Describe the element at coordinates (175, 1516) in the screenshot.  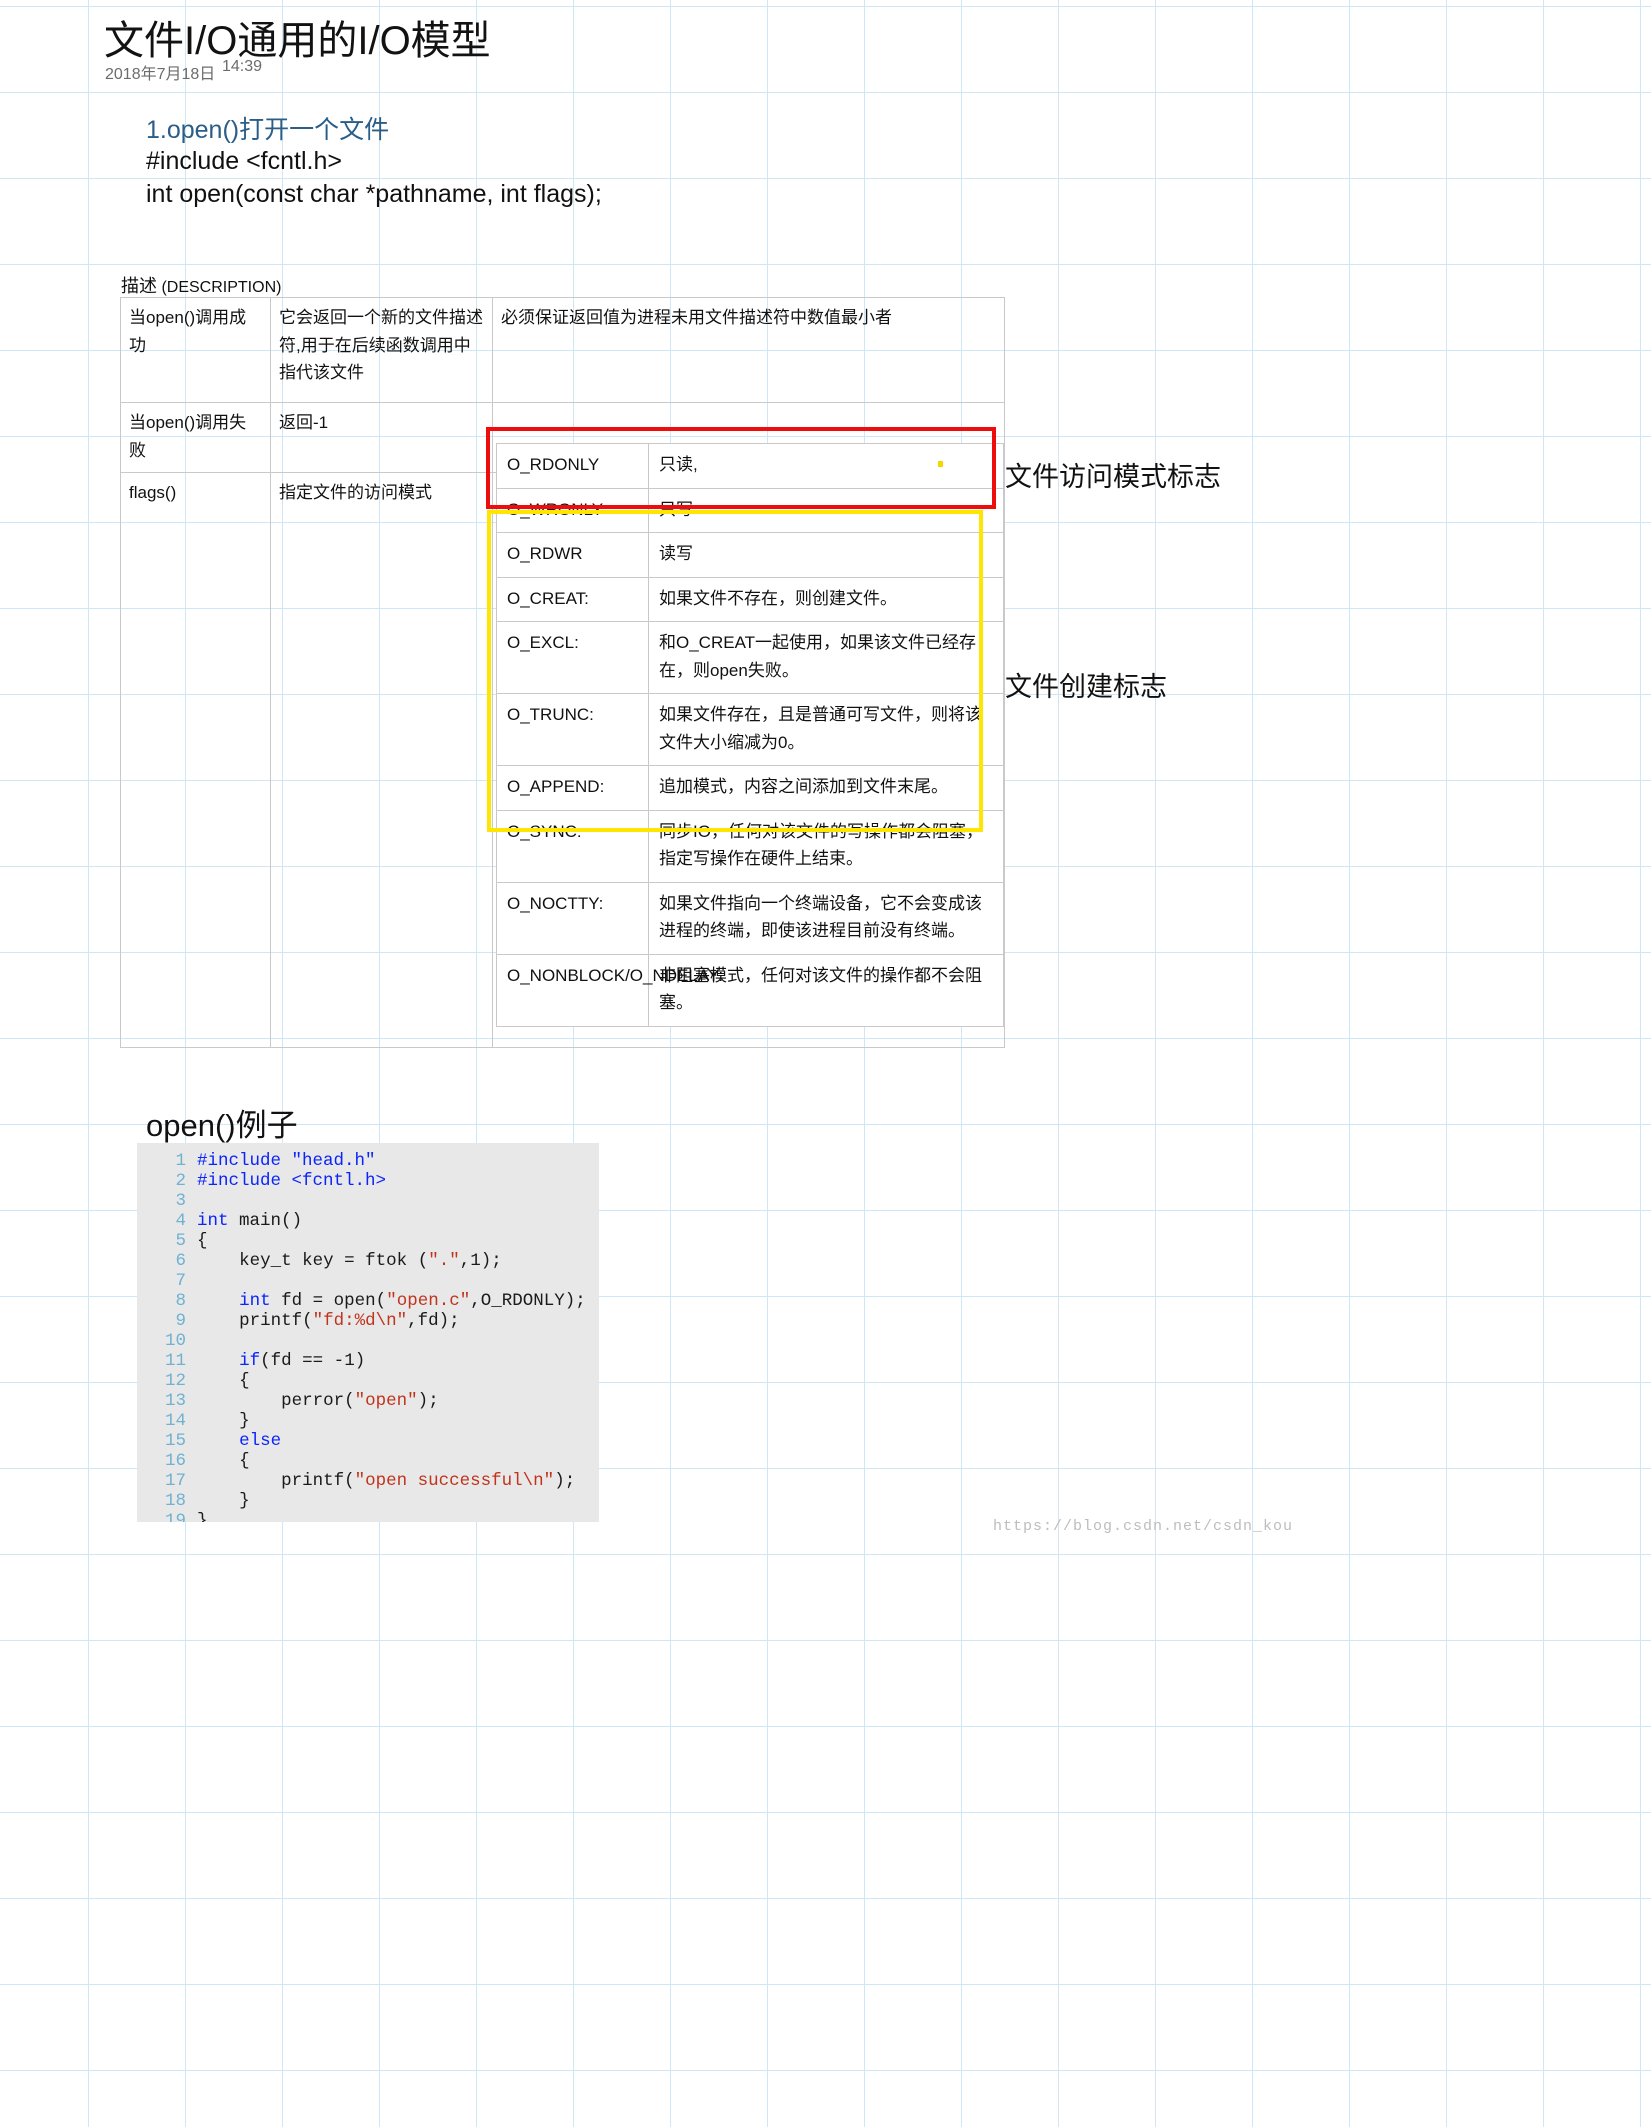
I see `line-number: 19` at that location.